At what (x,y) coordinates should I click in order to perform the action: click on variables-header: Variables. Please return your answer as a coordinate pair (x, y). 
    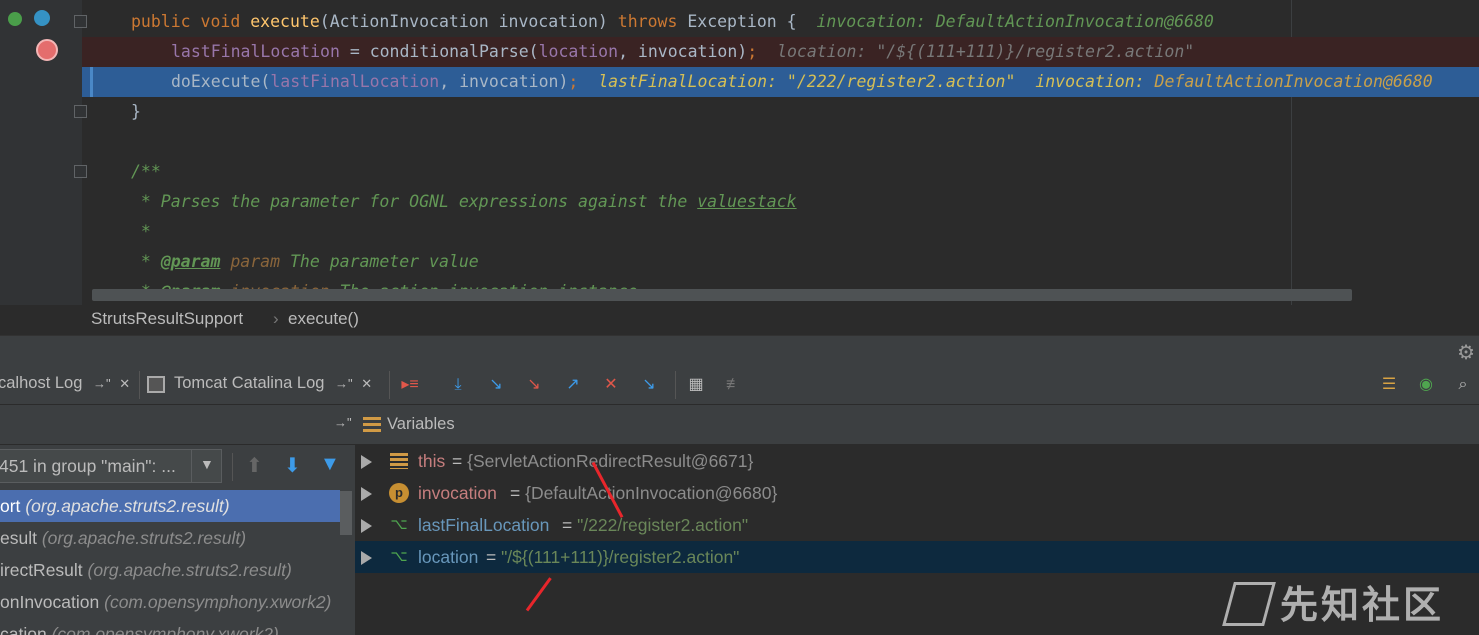
    Looking at the image, I should click on (917, 425).